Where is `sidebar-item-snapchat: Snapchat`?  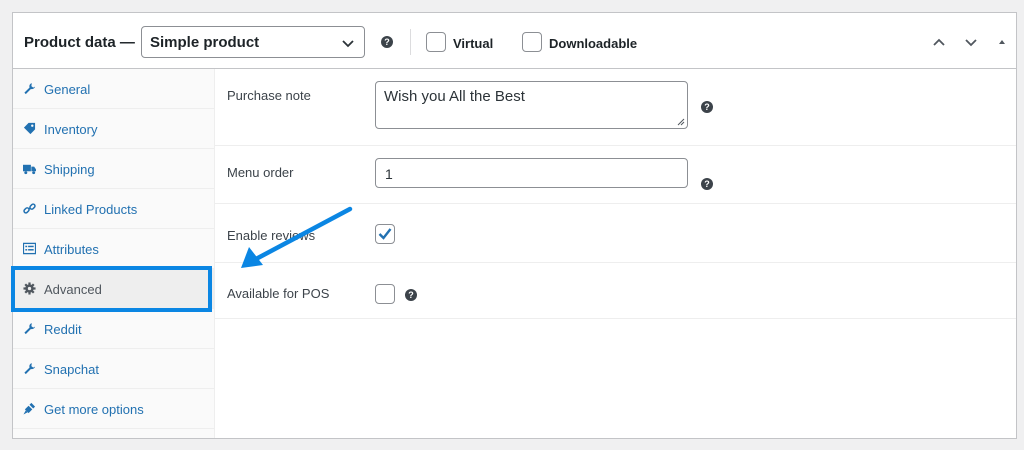 sidebar-item-snapchat: Snapchat is located at coordinates (113, 369).